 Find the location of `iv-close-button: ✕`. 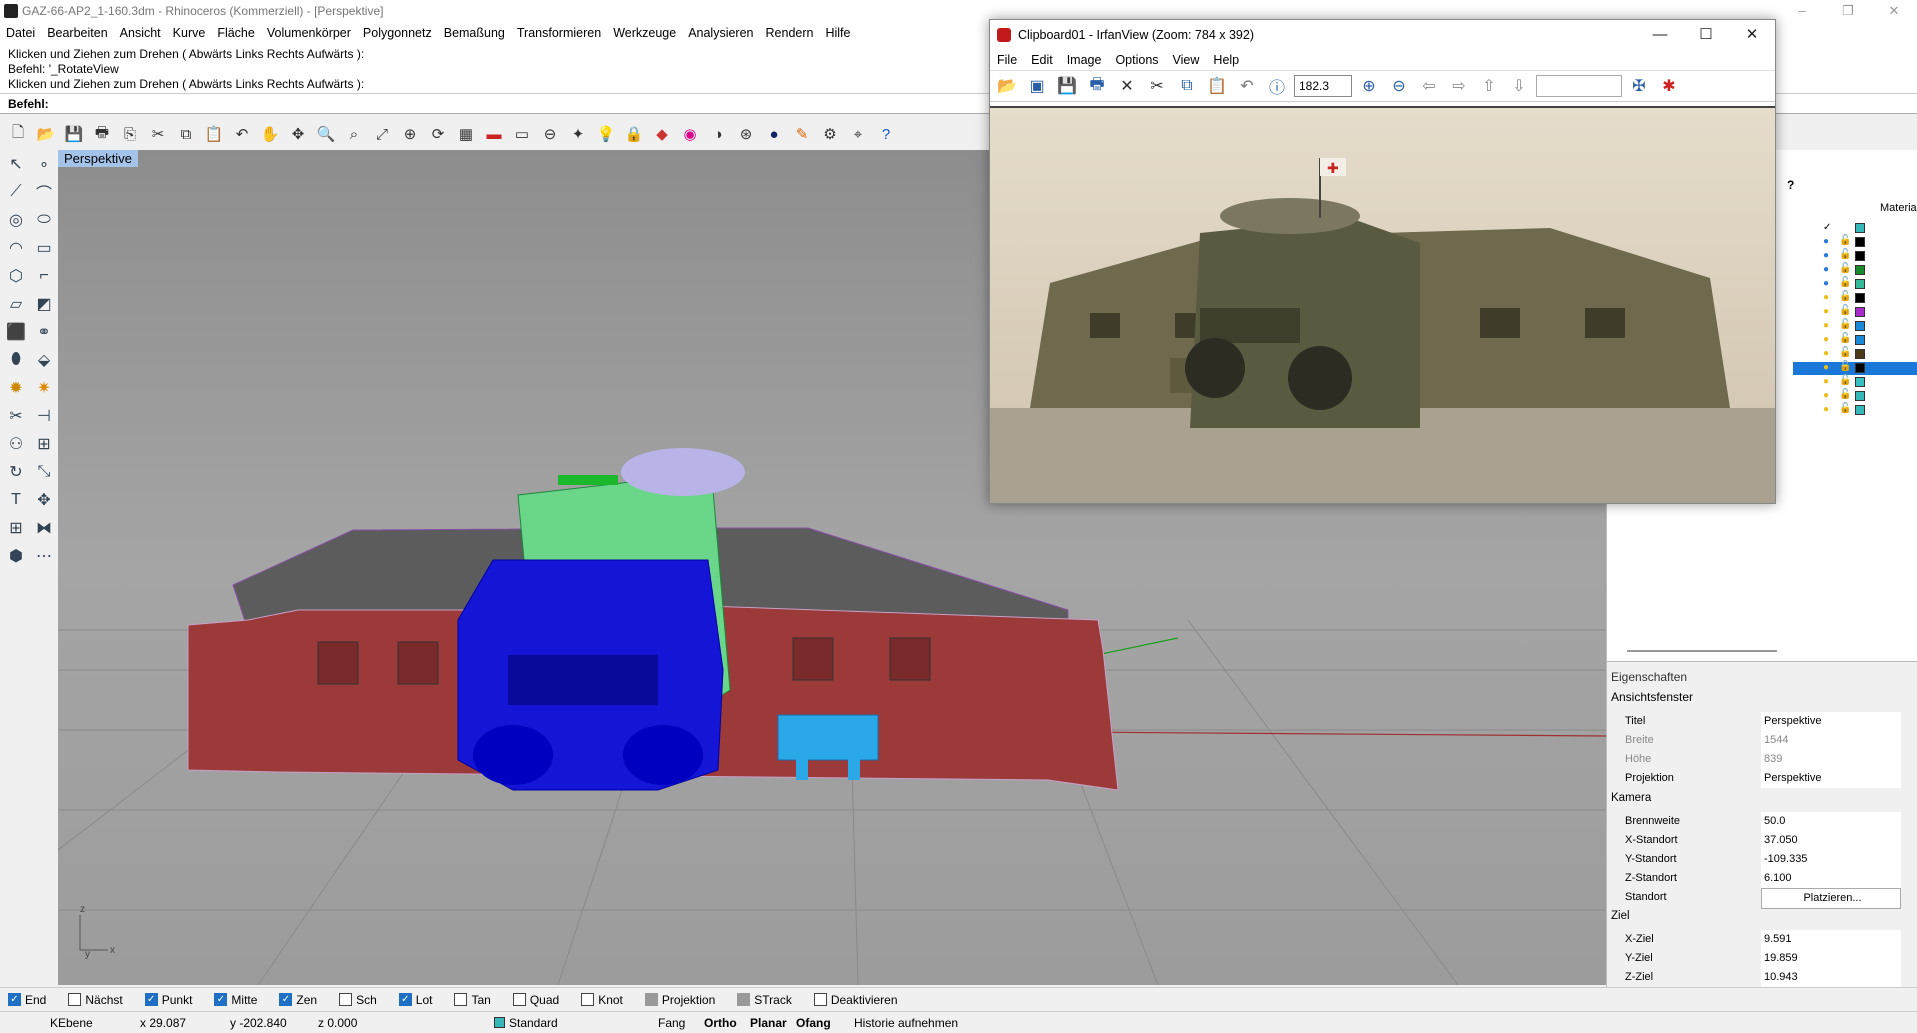

iv-close-button: ✕ is located at coordinates (1752, 35).